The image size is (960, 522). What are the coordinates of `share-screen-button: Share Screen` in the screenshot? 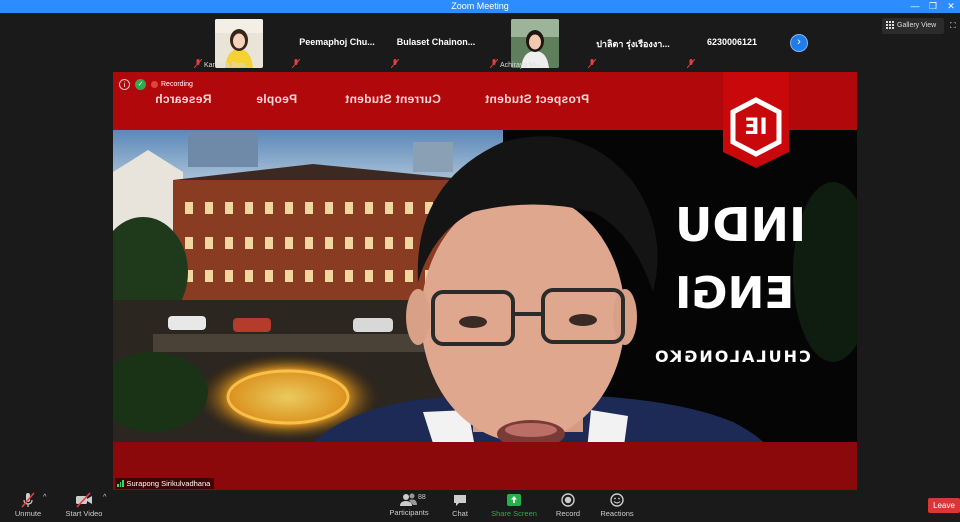 It's located at (514, 505).